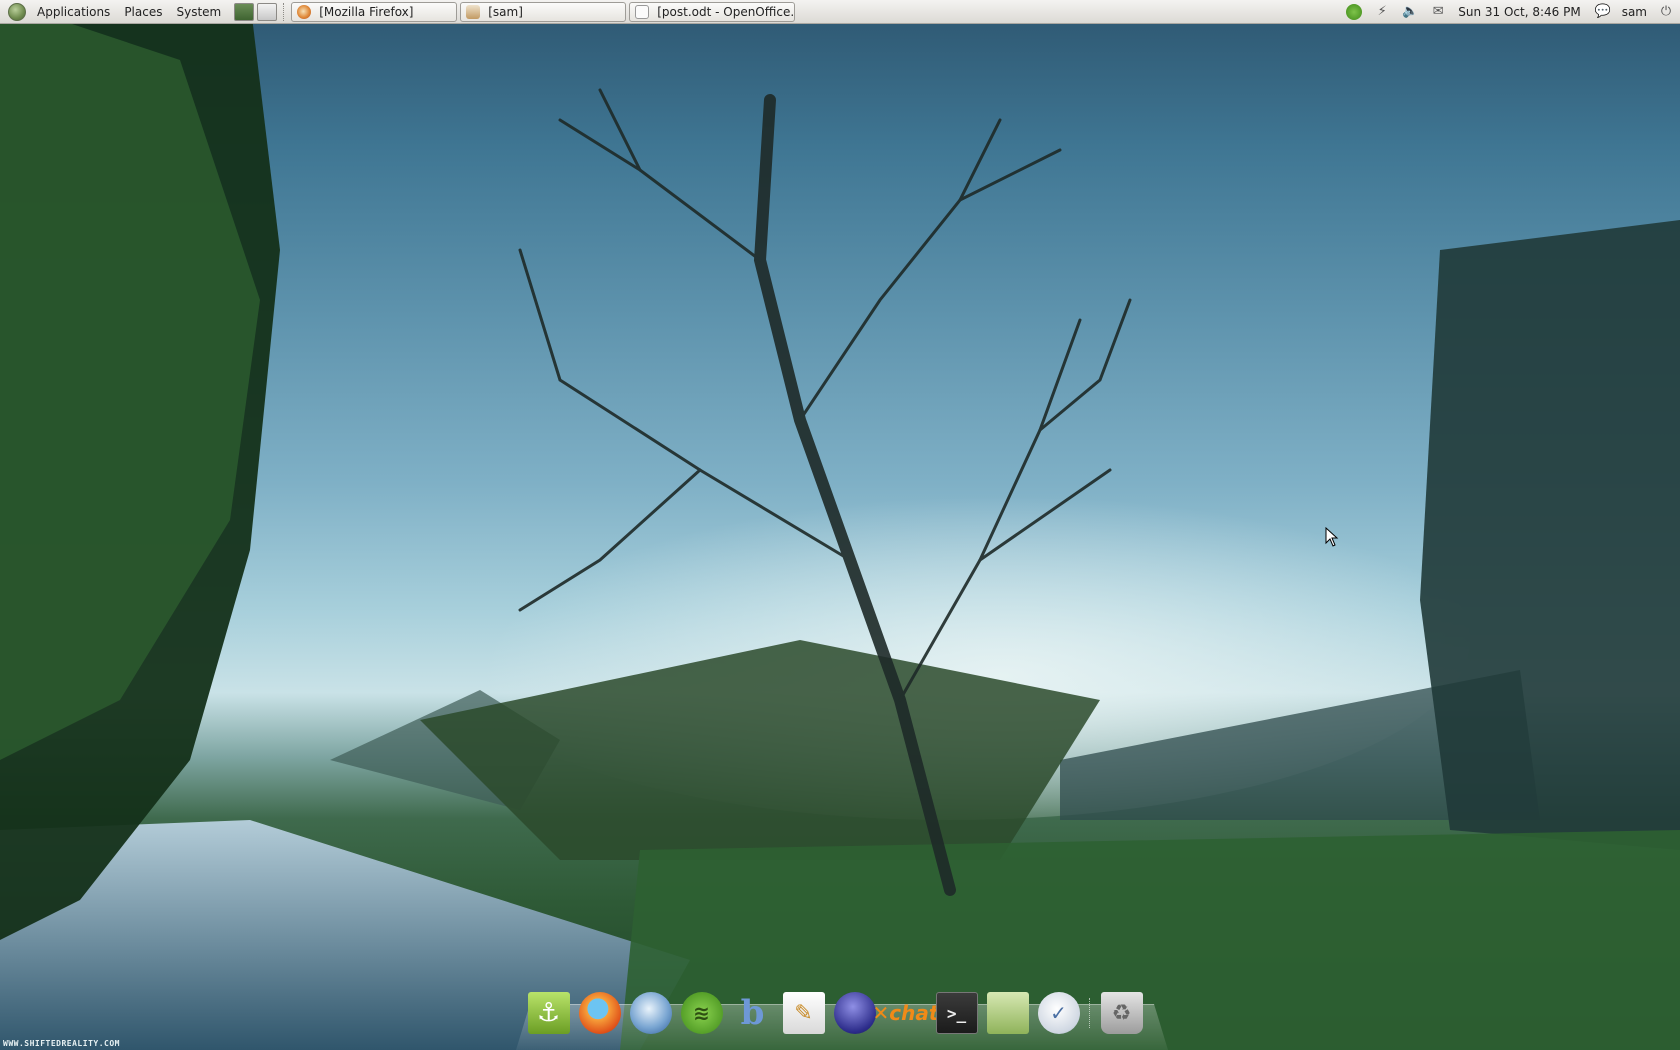 The width and height of the screenshot is (1680, 1050). Describe the element at coordinates (366, 11) in the screenshot. I see `taskbar-item-label: [Mozilla Firefox]` at that location.